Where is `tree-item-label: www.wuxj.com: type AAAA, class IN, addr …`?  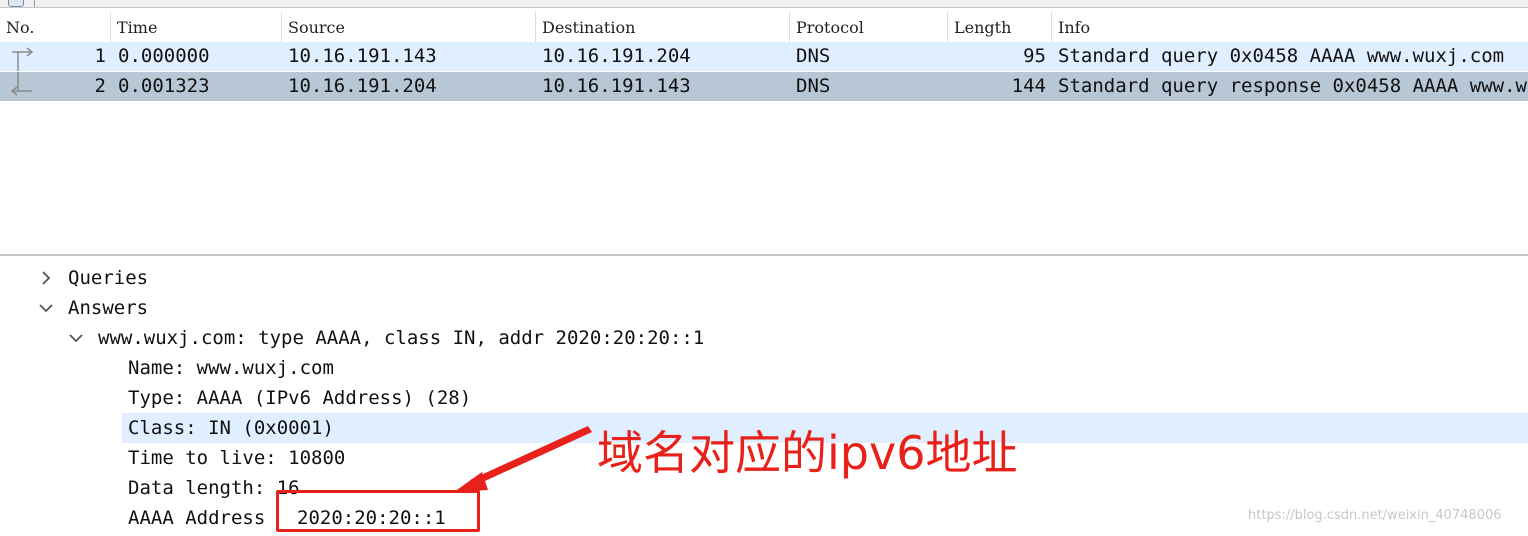
tree-item-label: www.wuxj.com: type AAAA, class IN, addr … is located at coordinates (401, 338).